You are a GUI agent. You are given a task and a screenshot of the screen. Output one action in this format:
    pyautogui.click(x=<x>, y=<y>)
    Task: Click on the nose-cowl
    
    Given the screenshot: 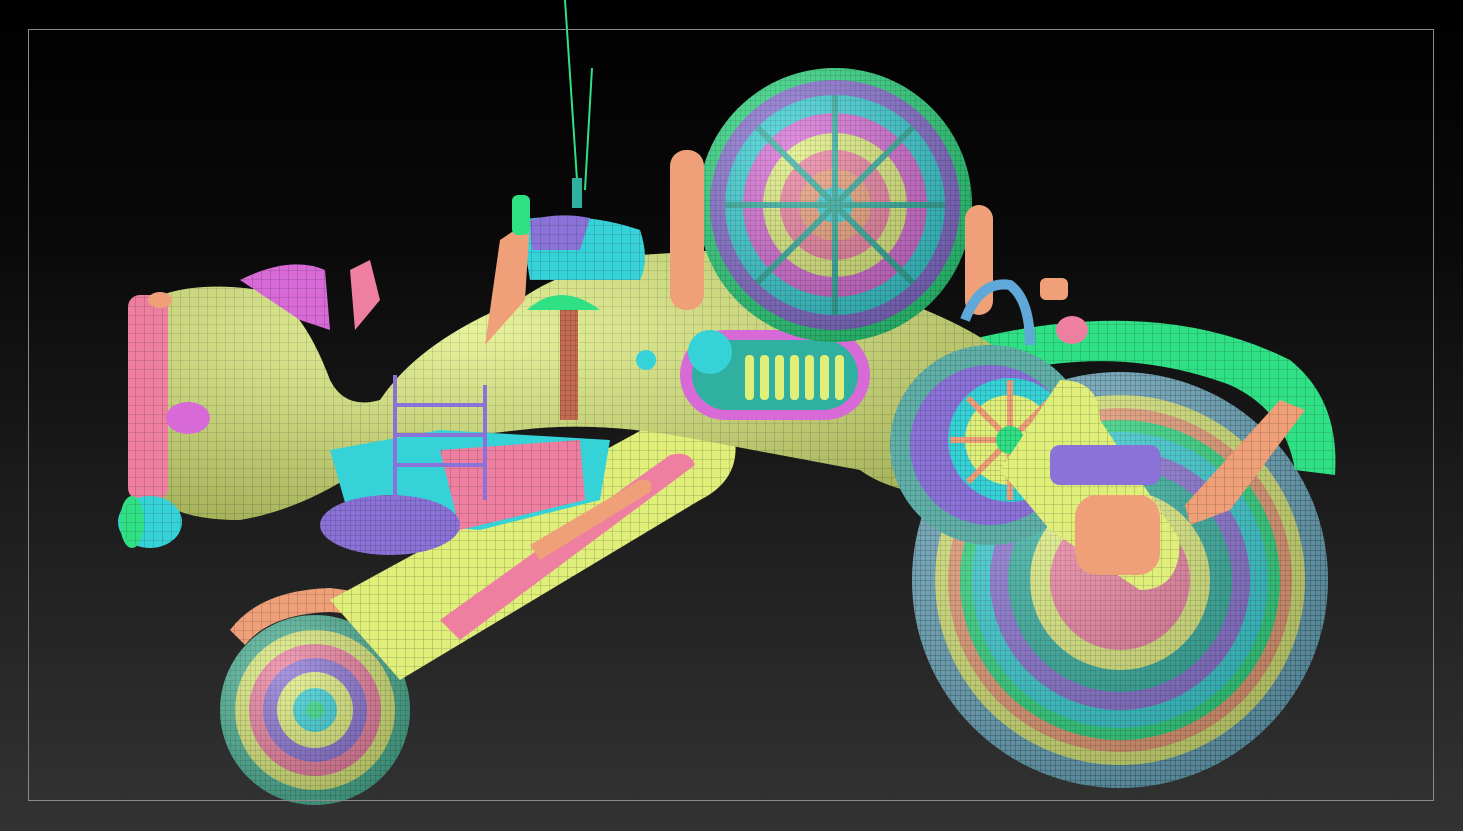 What is the action you would take?
    pyautogui.click(x=150, y=396)
    